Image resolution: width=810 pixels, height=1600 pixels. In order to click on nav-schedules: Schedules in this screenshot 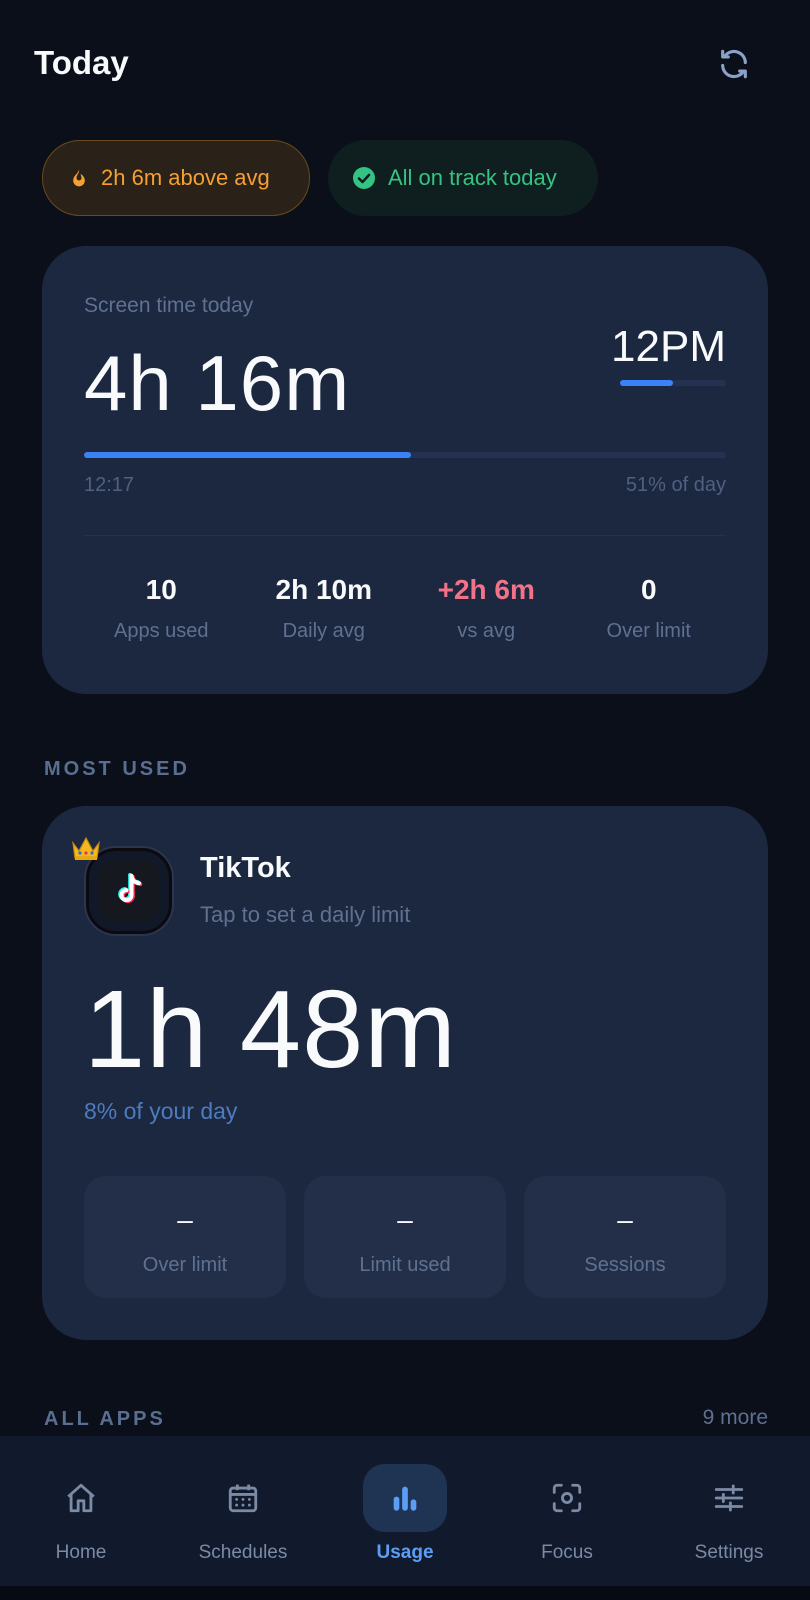, I will do `click(243, 1511)`.